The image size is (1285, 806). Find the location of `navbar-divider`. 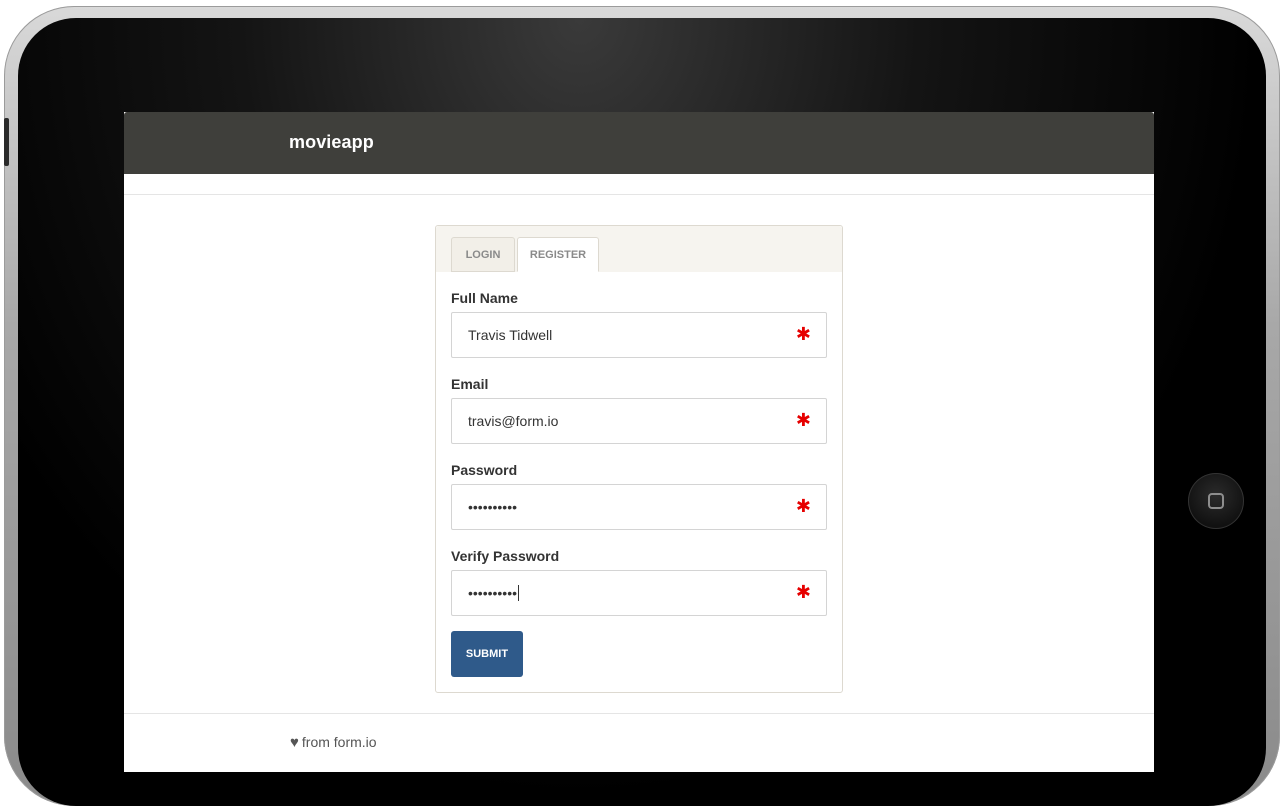

navbar-divider is located at coordinates (639, 194).